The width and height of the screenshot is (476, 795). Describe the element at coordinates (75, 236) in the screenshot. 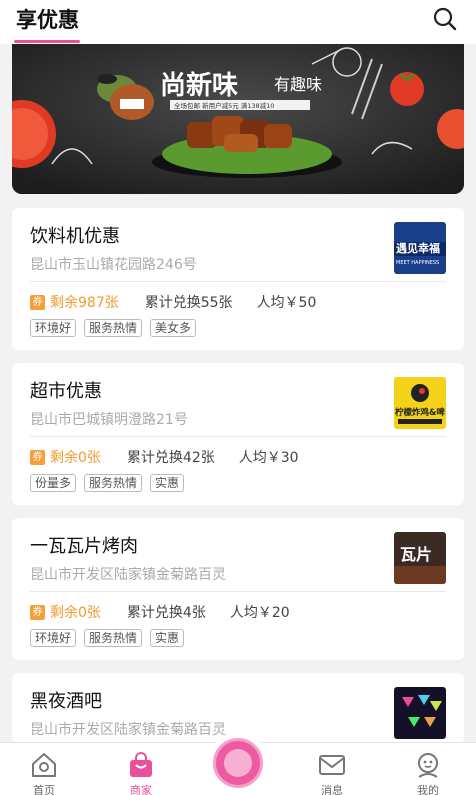

I see `store-name: 饮料机优惠` at that location.